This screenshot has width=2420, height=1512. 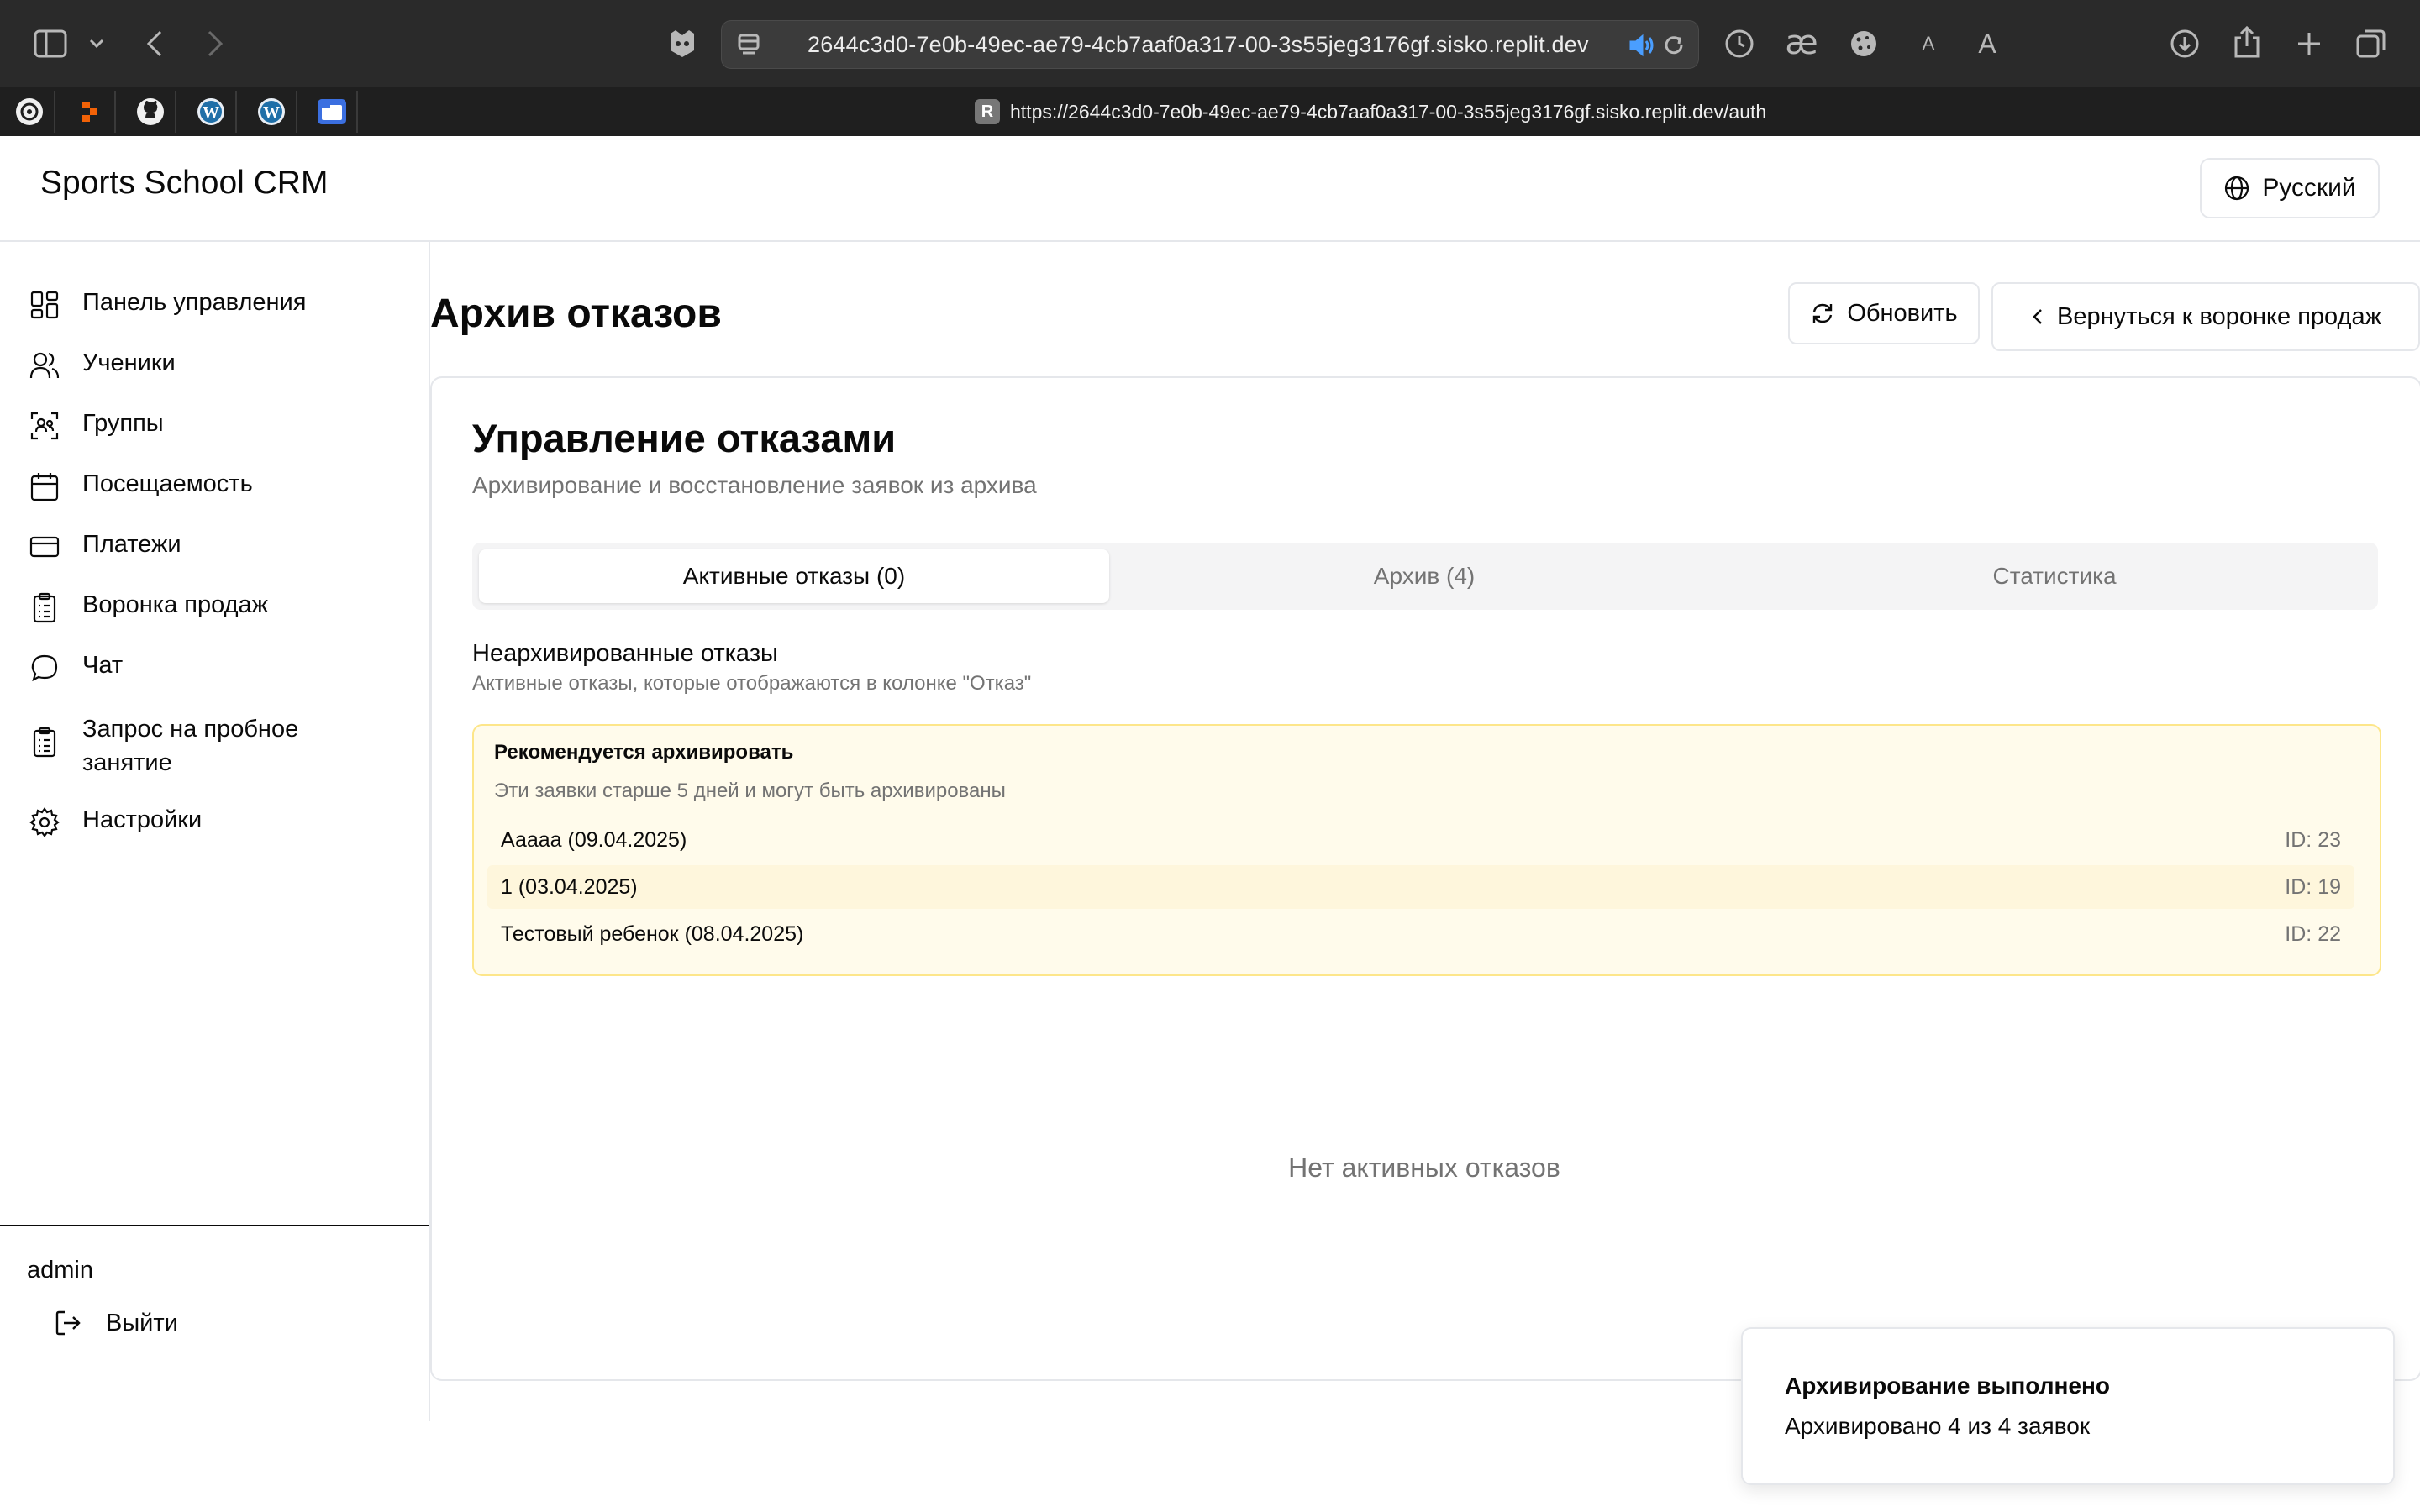 What do you see at coordinates (76, 668) in the screenshot?
I see `sidebar-item-chat: Чат` at bounding box center [76, 668].